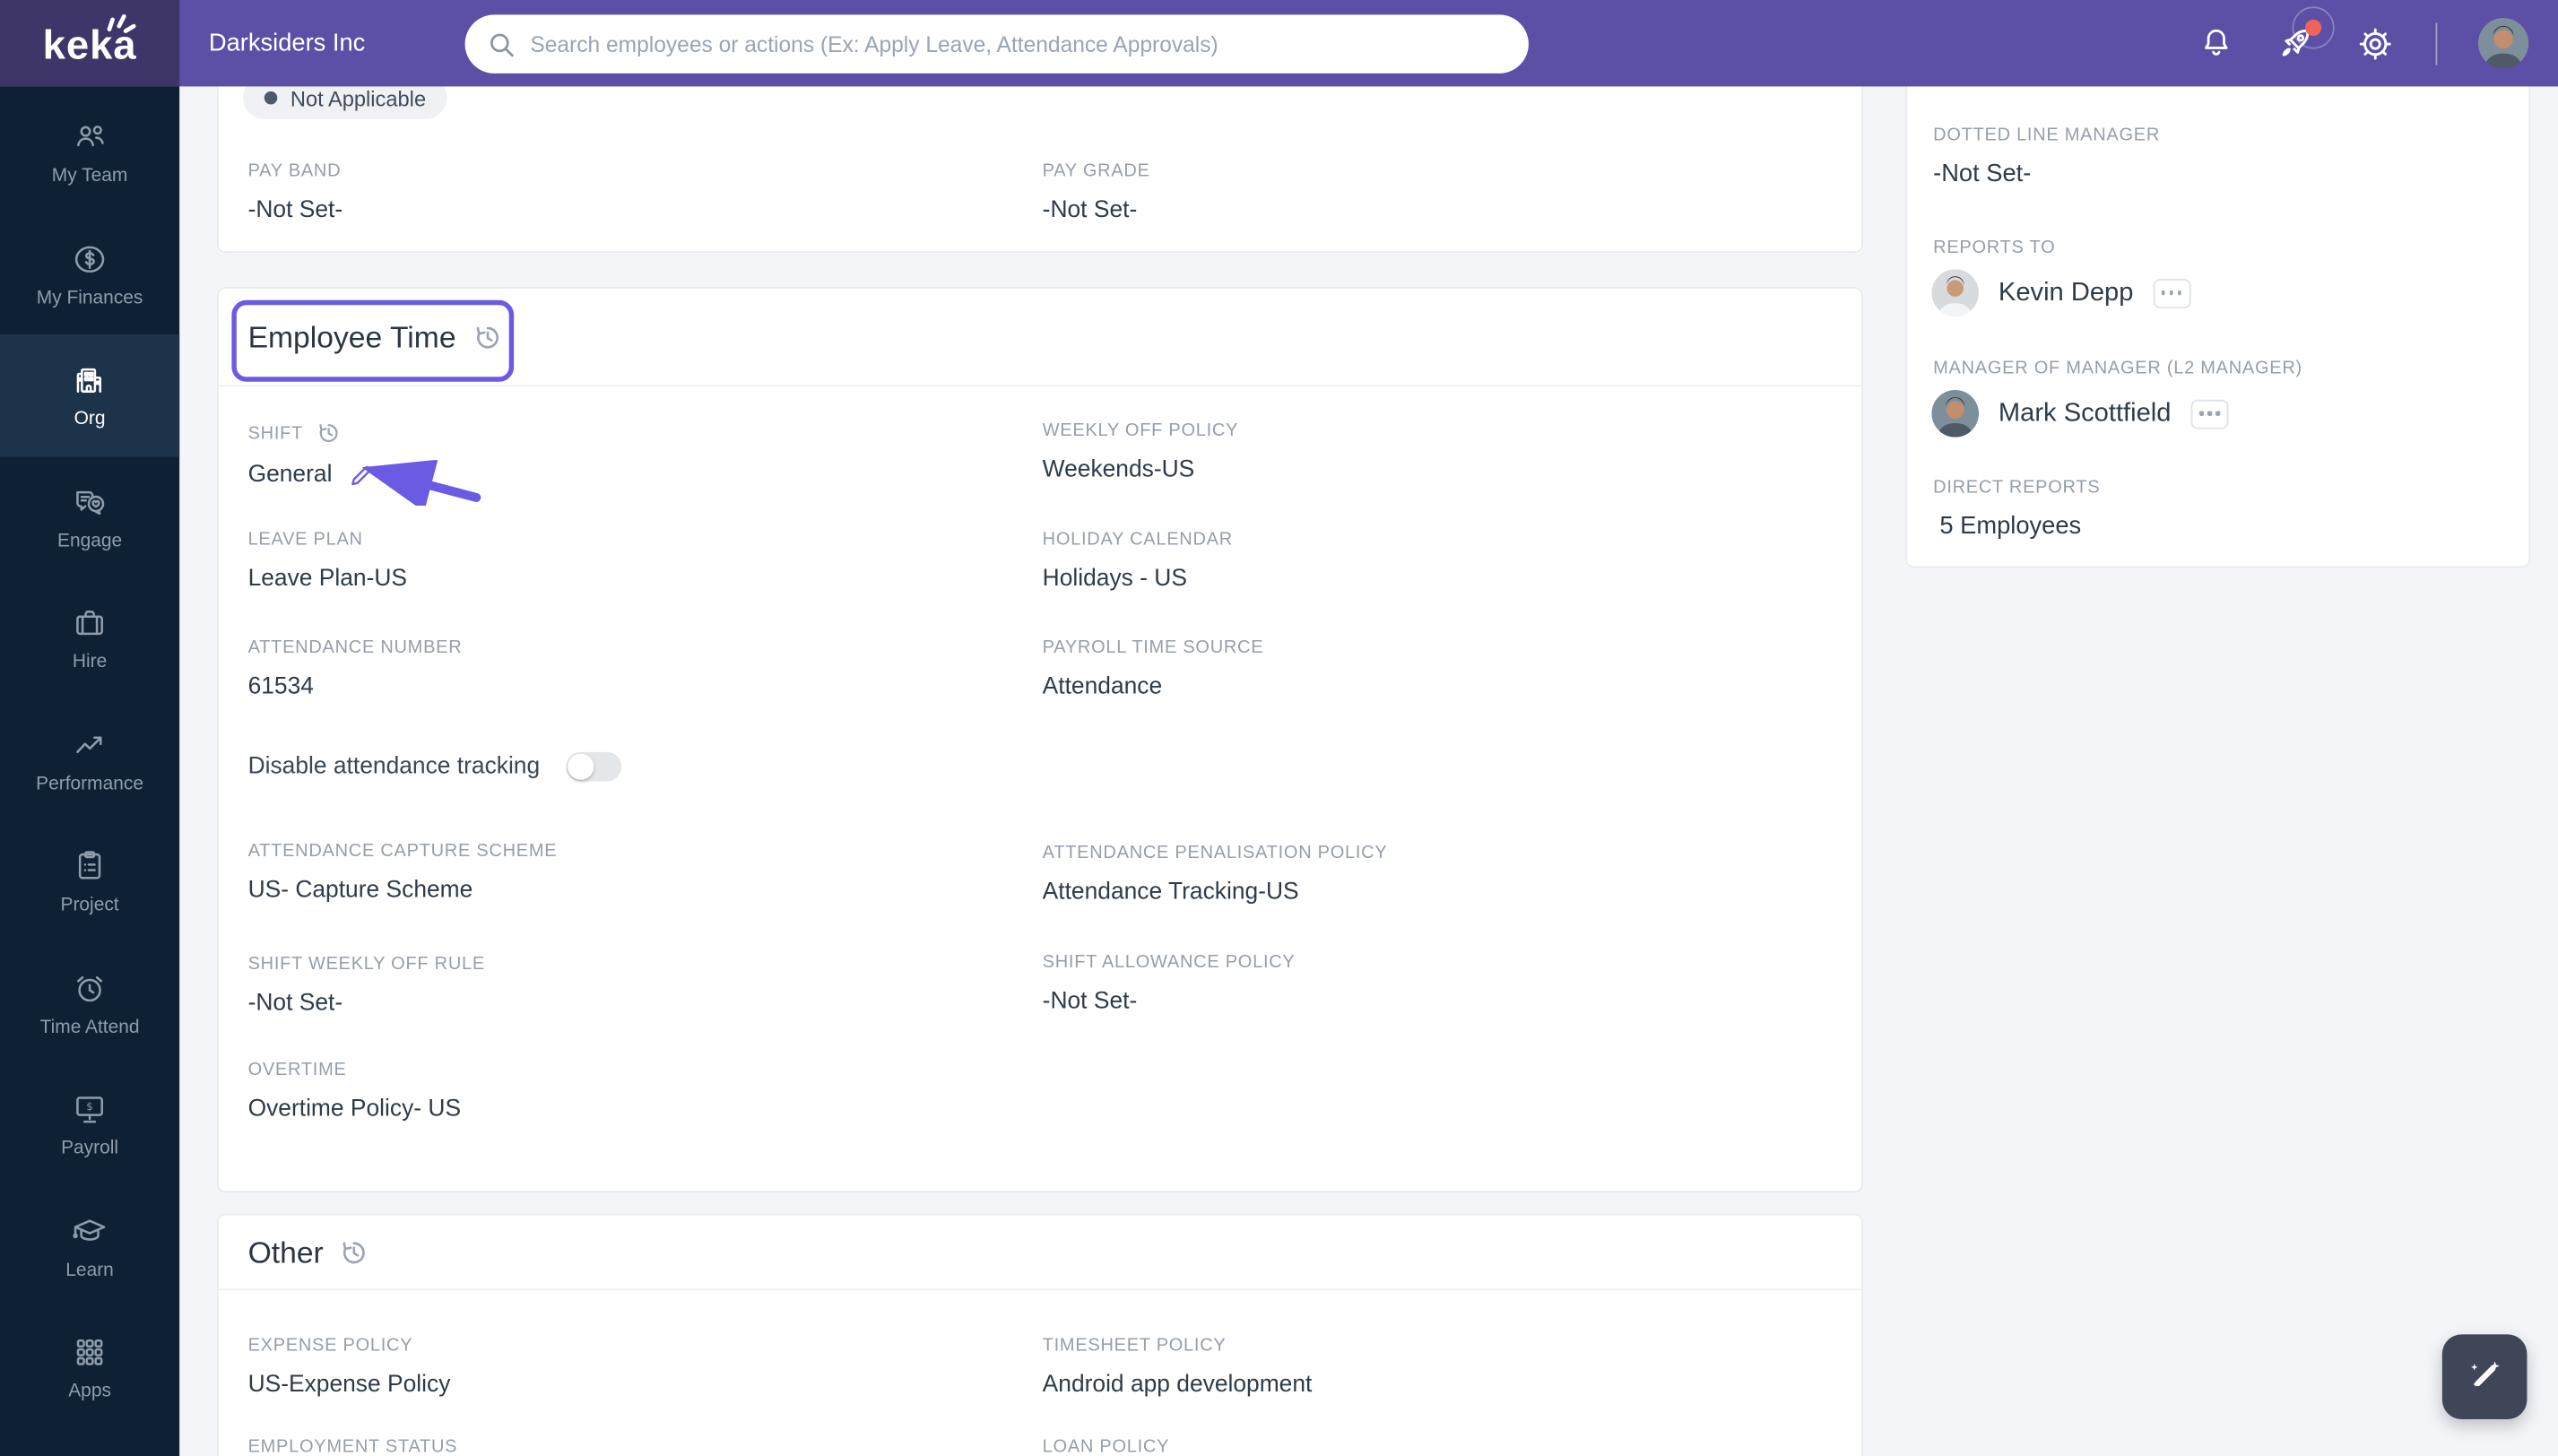  Describe the element at coordinates (297, 1070) in the screenshot. I see `overtime-label: OVERTIME` at that location.